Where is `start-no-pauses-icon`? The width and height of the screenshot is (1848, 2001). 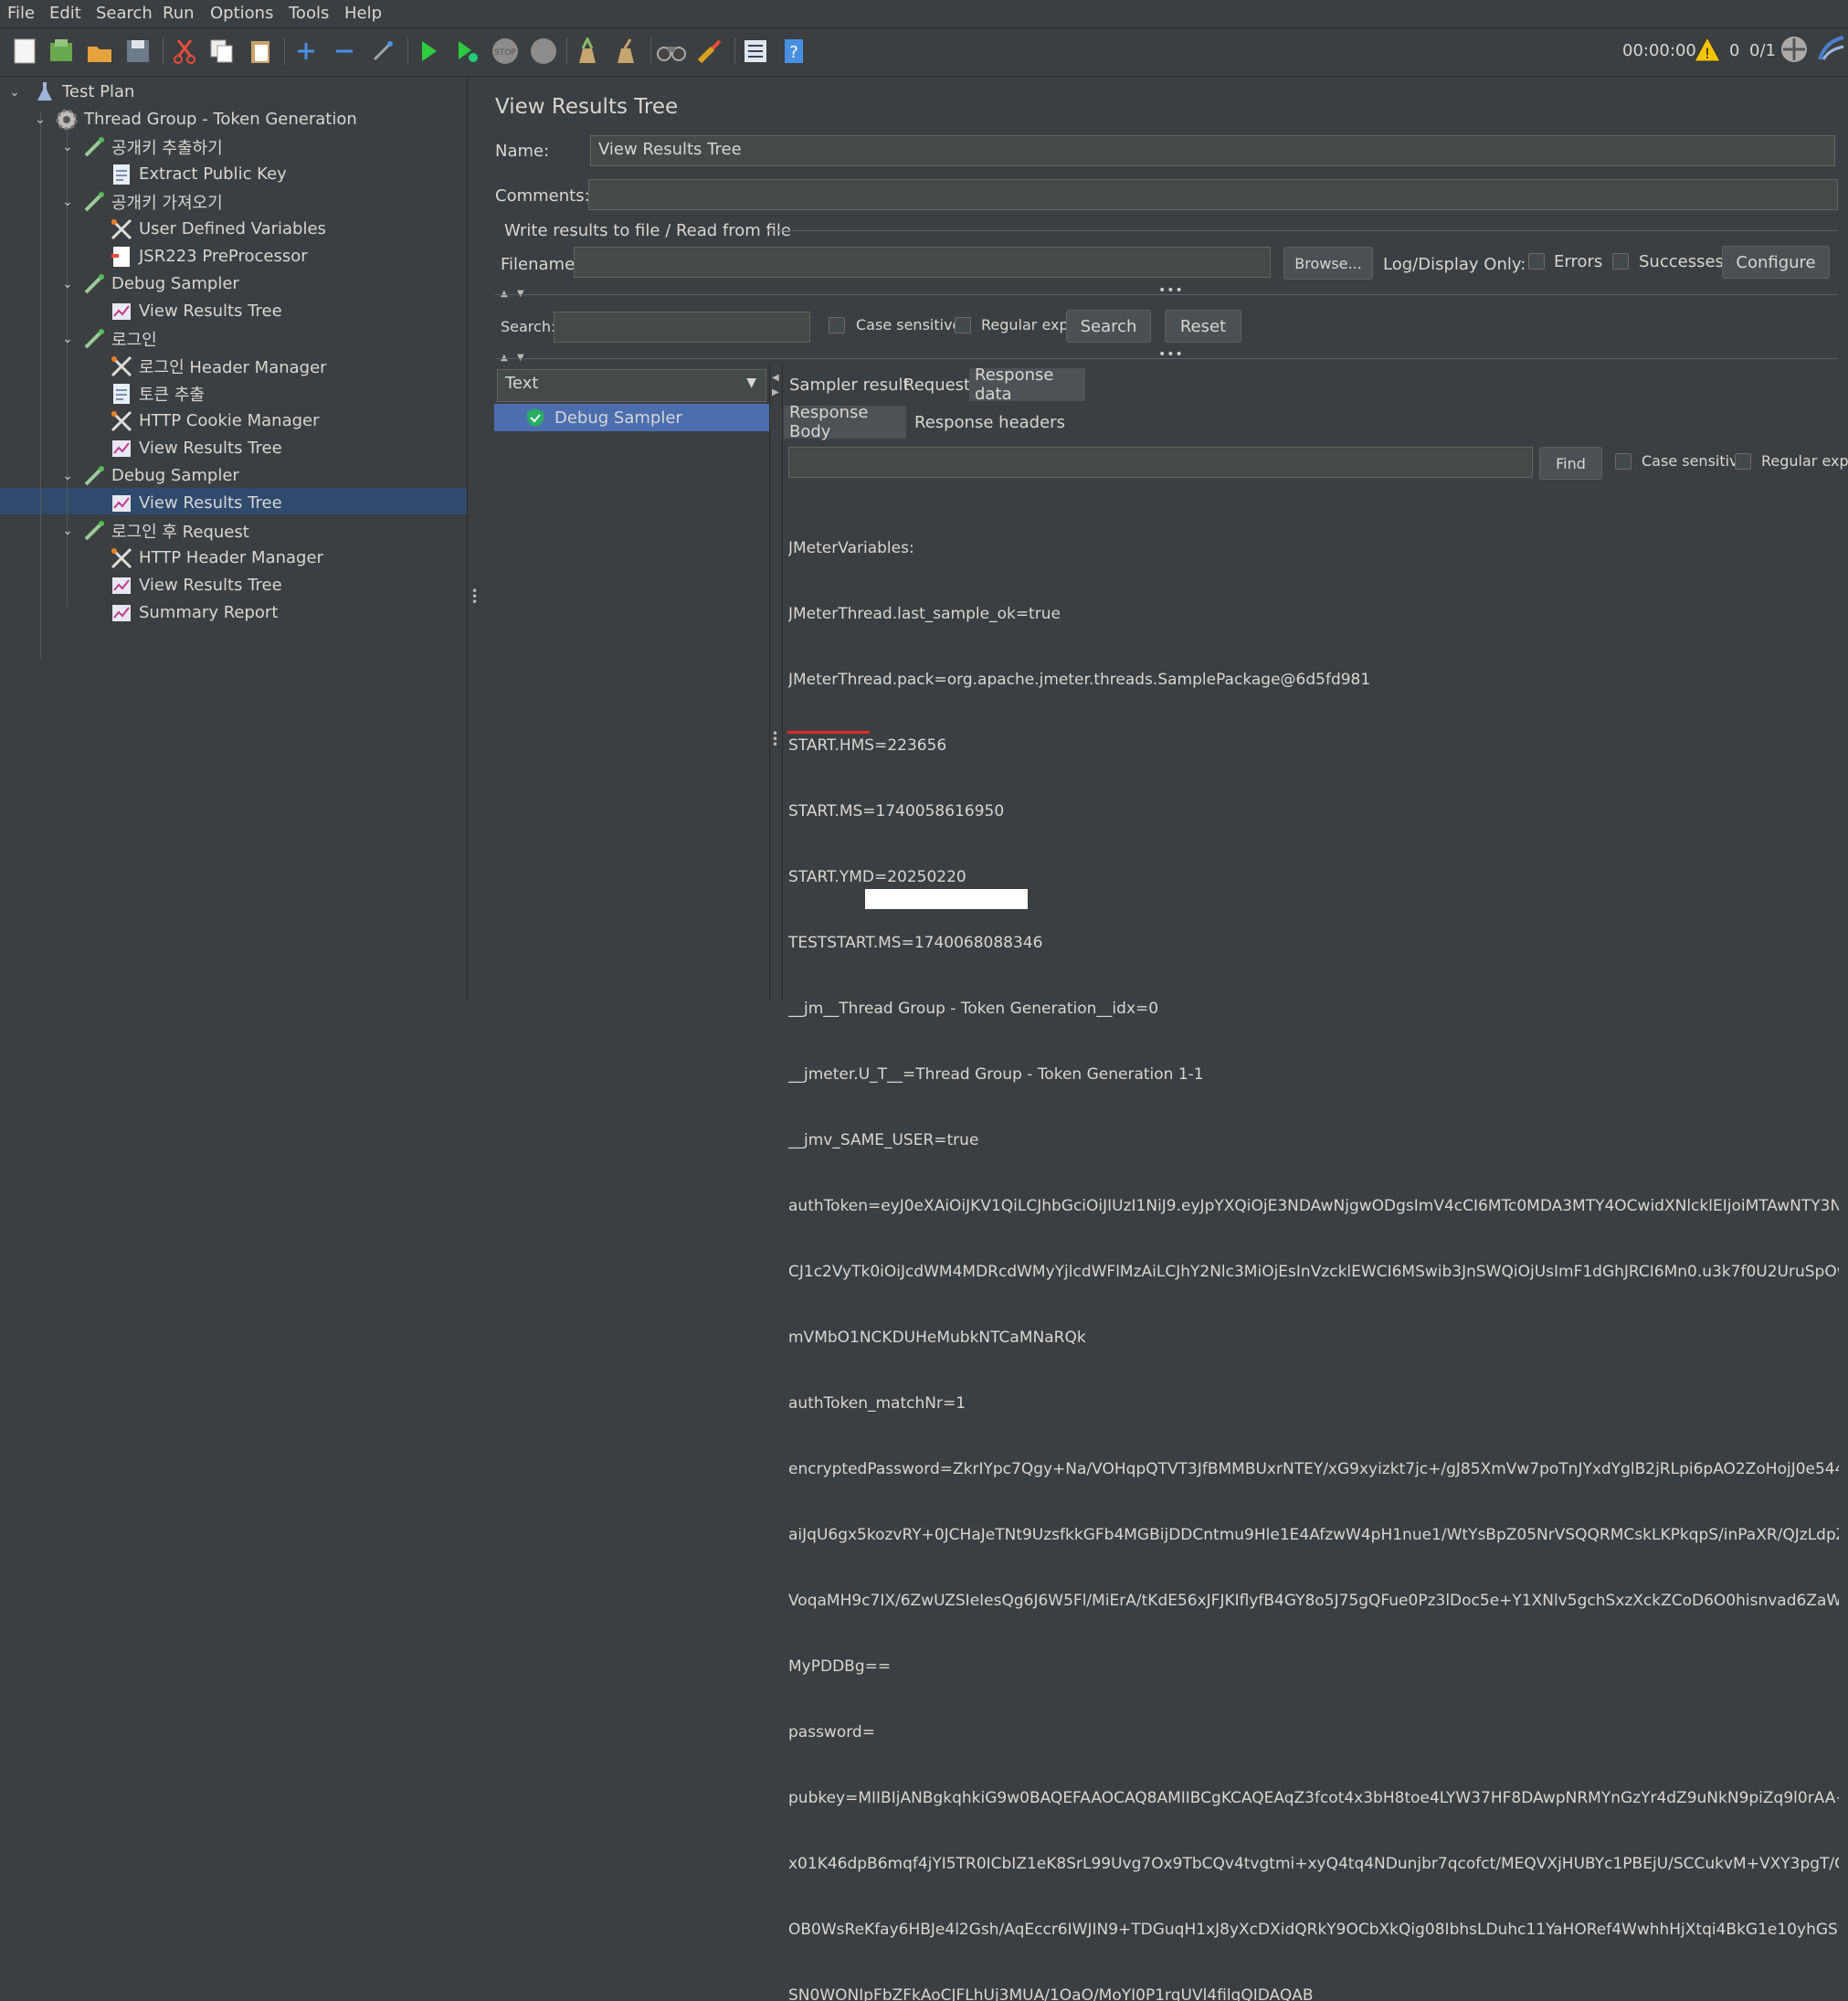 start-no-pauses-icon is located at coordinates (466, 51).